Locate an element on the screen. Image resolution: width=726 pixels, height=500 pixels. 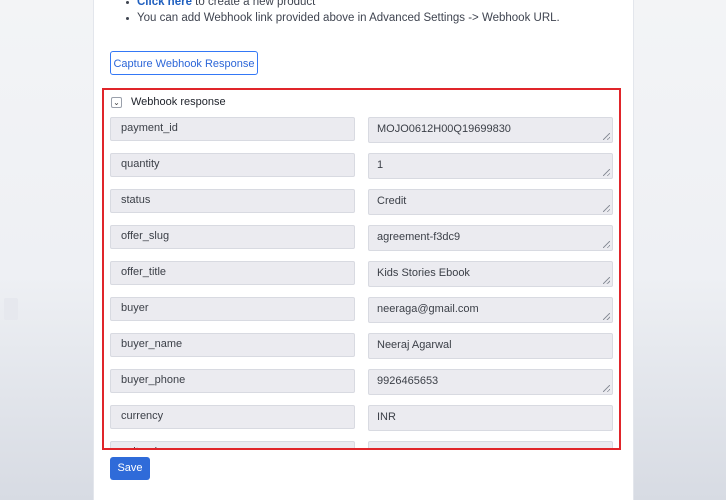
field-value: neeraga@gmail.com is located at coordinates (490, 310).